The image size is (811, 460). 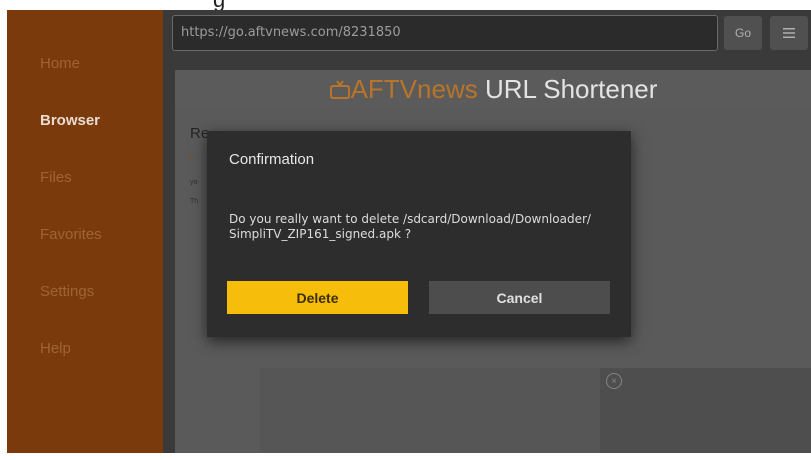 I want to click on sidebar-item-files: Files, so click(x=56, y=177).